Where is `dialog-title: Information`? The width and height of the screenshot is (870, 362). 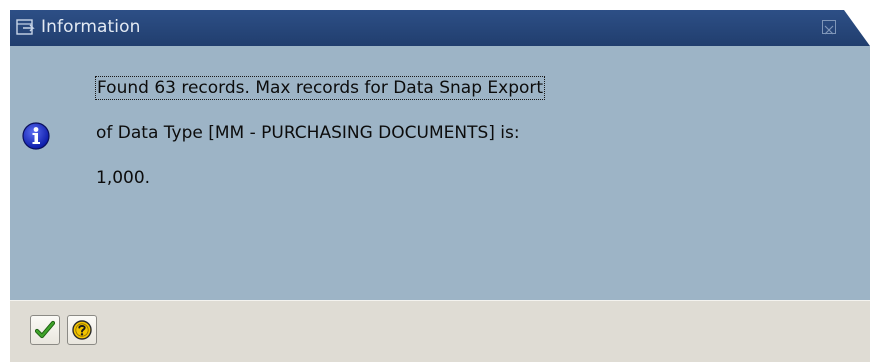
dialog-title: Information is located at coordinates (91, 27).